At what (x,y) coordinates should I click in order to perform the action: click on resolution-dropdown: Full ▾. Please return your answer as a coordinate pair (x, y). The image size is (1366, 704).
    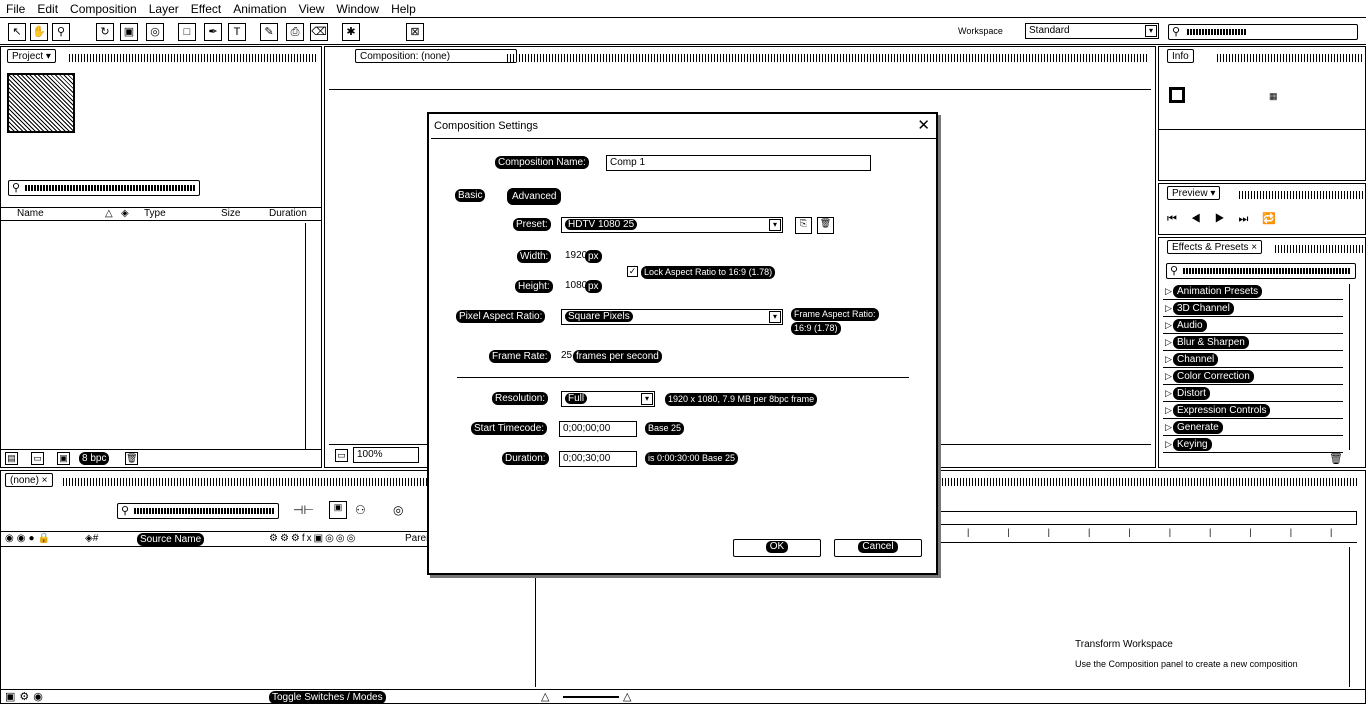
    Looking at the image, I should click on (608, 399).